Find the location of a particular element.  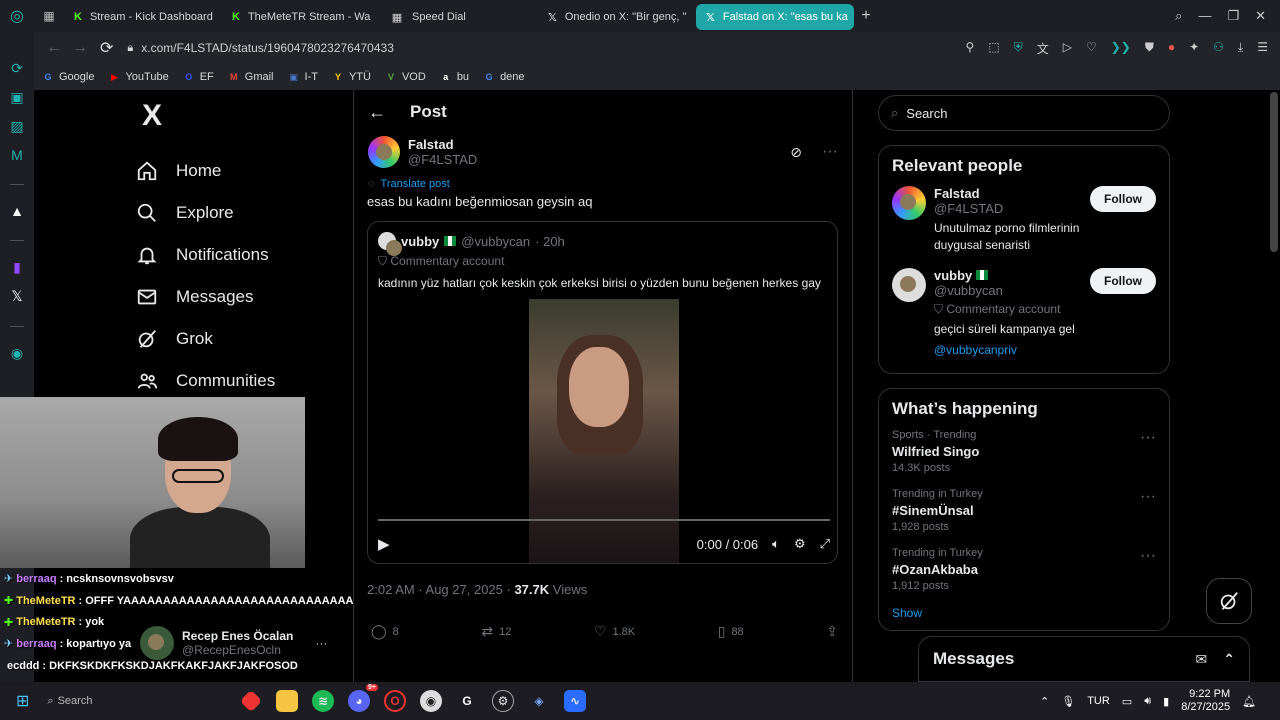

download-icon: ⤓ is located at coordinates (1240, 48).